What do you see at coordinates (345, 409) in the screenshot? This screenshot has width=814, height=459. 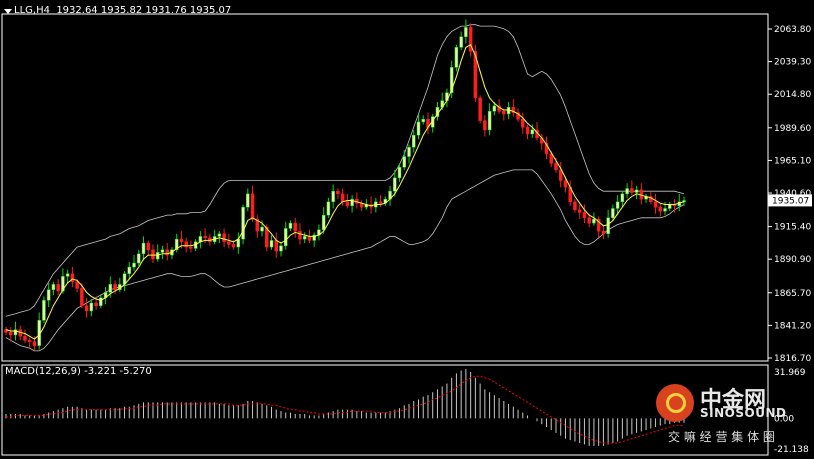 I see `macd-signal-line` at bounding box center [345, 409].